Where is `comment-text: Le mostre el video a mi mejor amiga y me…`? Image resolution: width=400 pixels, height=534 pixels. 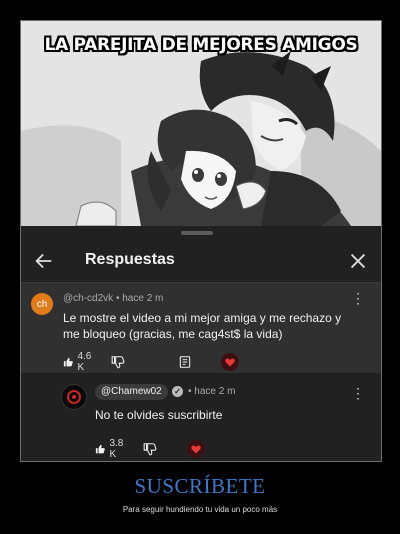 comment-text: Le mostre el video a mi mejor amiga y me… is located at coordinates (202, 326).